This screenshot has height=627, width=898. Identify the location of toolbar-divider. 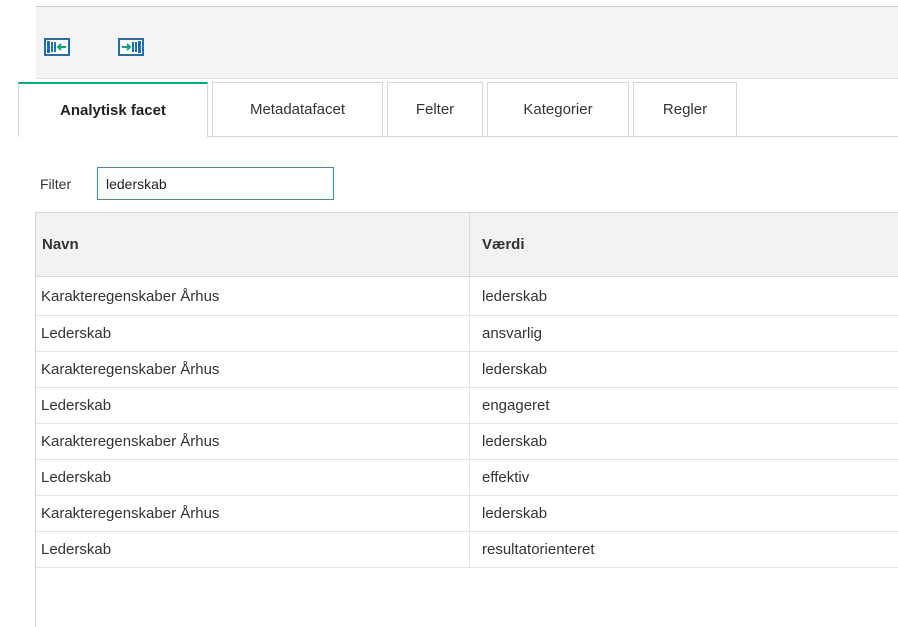
(467, 78).